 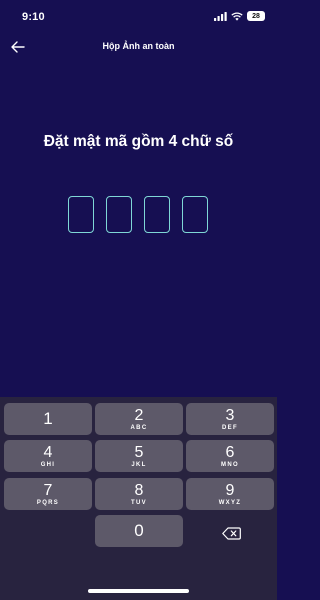 I want to click on key-letters: GHI, so click(x=48, y=464).